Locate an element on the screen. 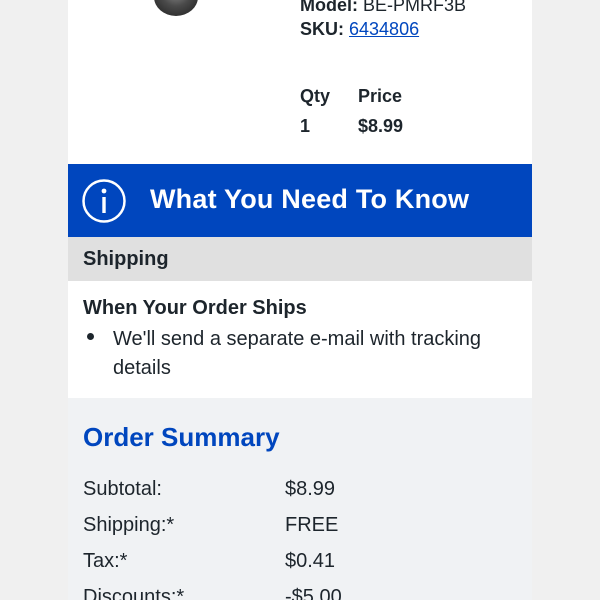  model-row: Model: BE-PMRF3B is located at coordinates (383, 8).